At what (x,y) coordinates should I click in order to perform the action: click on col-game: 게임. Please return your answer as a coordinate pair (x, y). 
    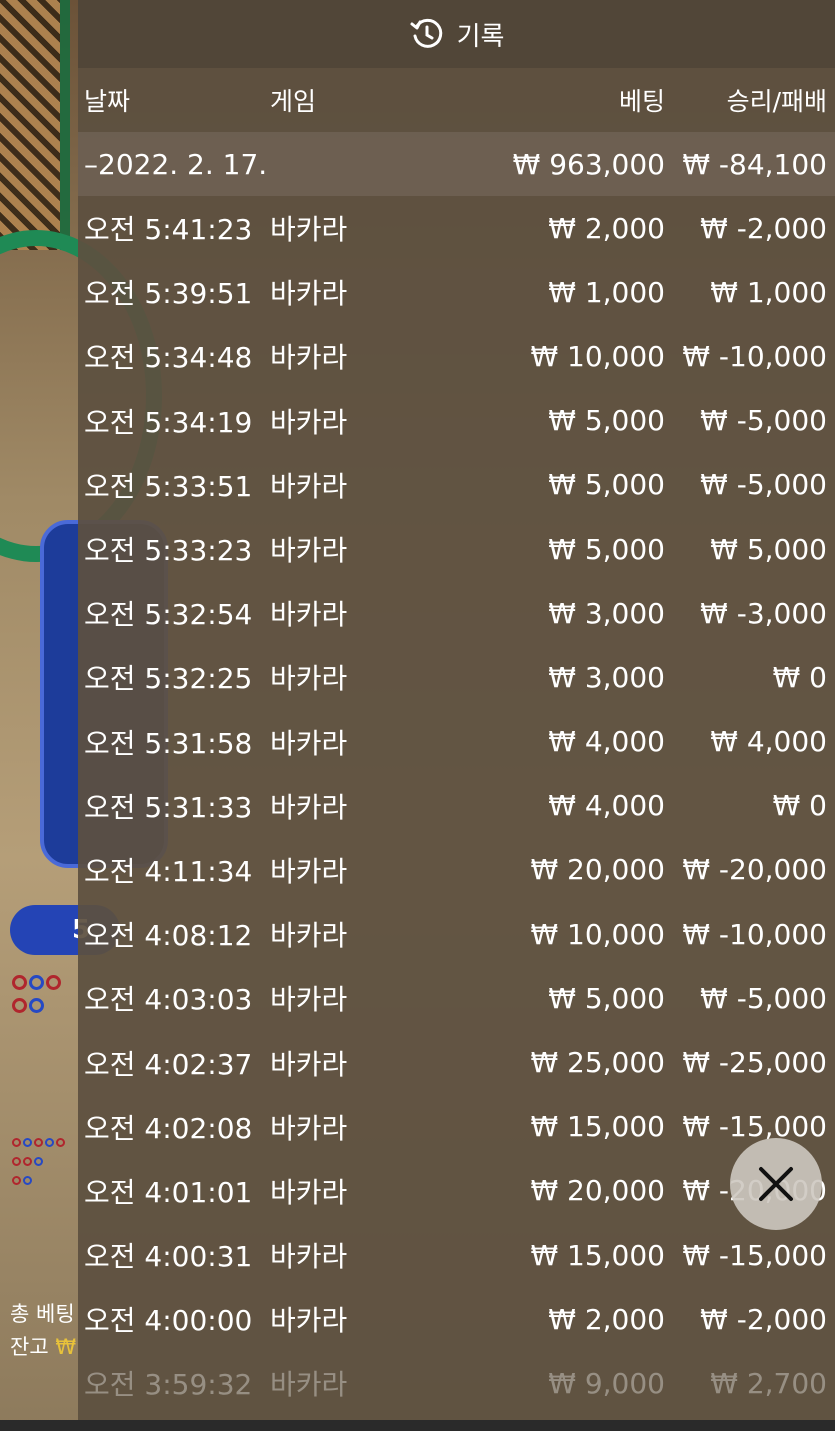
    Looking at the image, I should click on (293, 101).